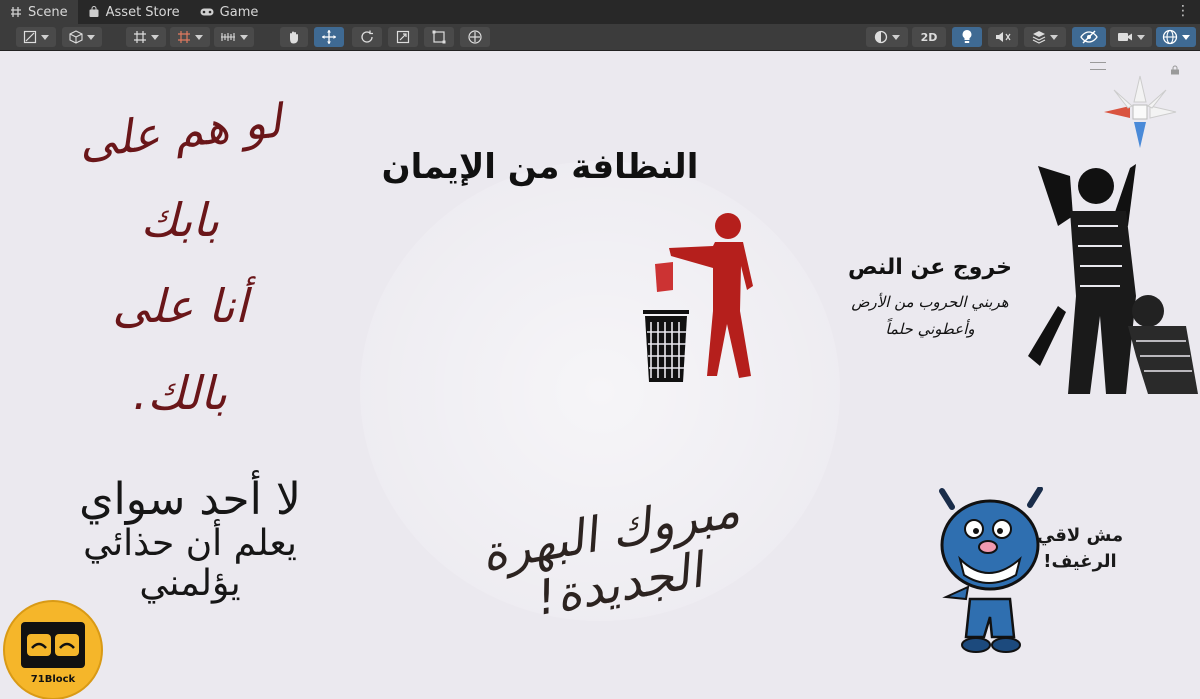 The width and height of the screenshot is (1200, 699). What do you see at coordinates (180, 257) in the screenshot?
I see `poem-red-text: لو هم على بابك أنا على بالك.` at bounding box center [180, 257].